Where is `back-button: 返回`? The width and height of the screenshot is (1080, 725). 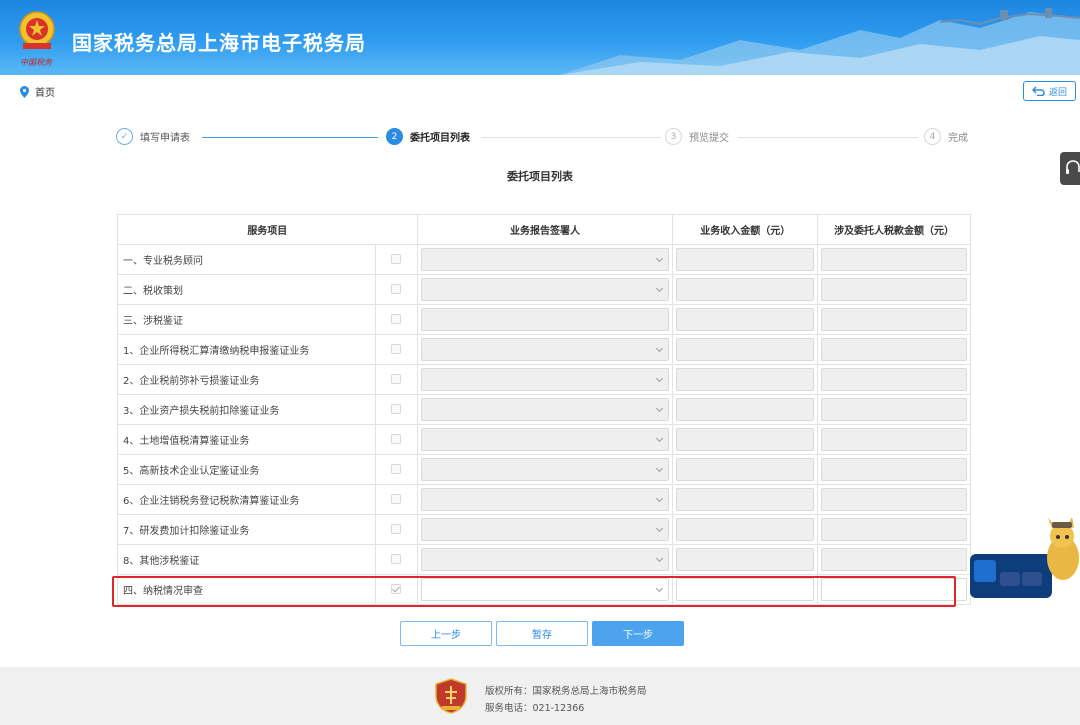 back-button: 返回 is located at coordinates (1049, 91).